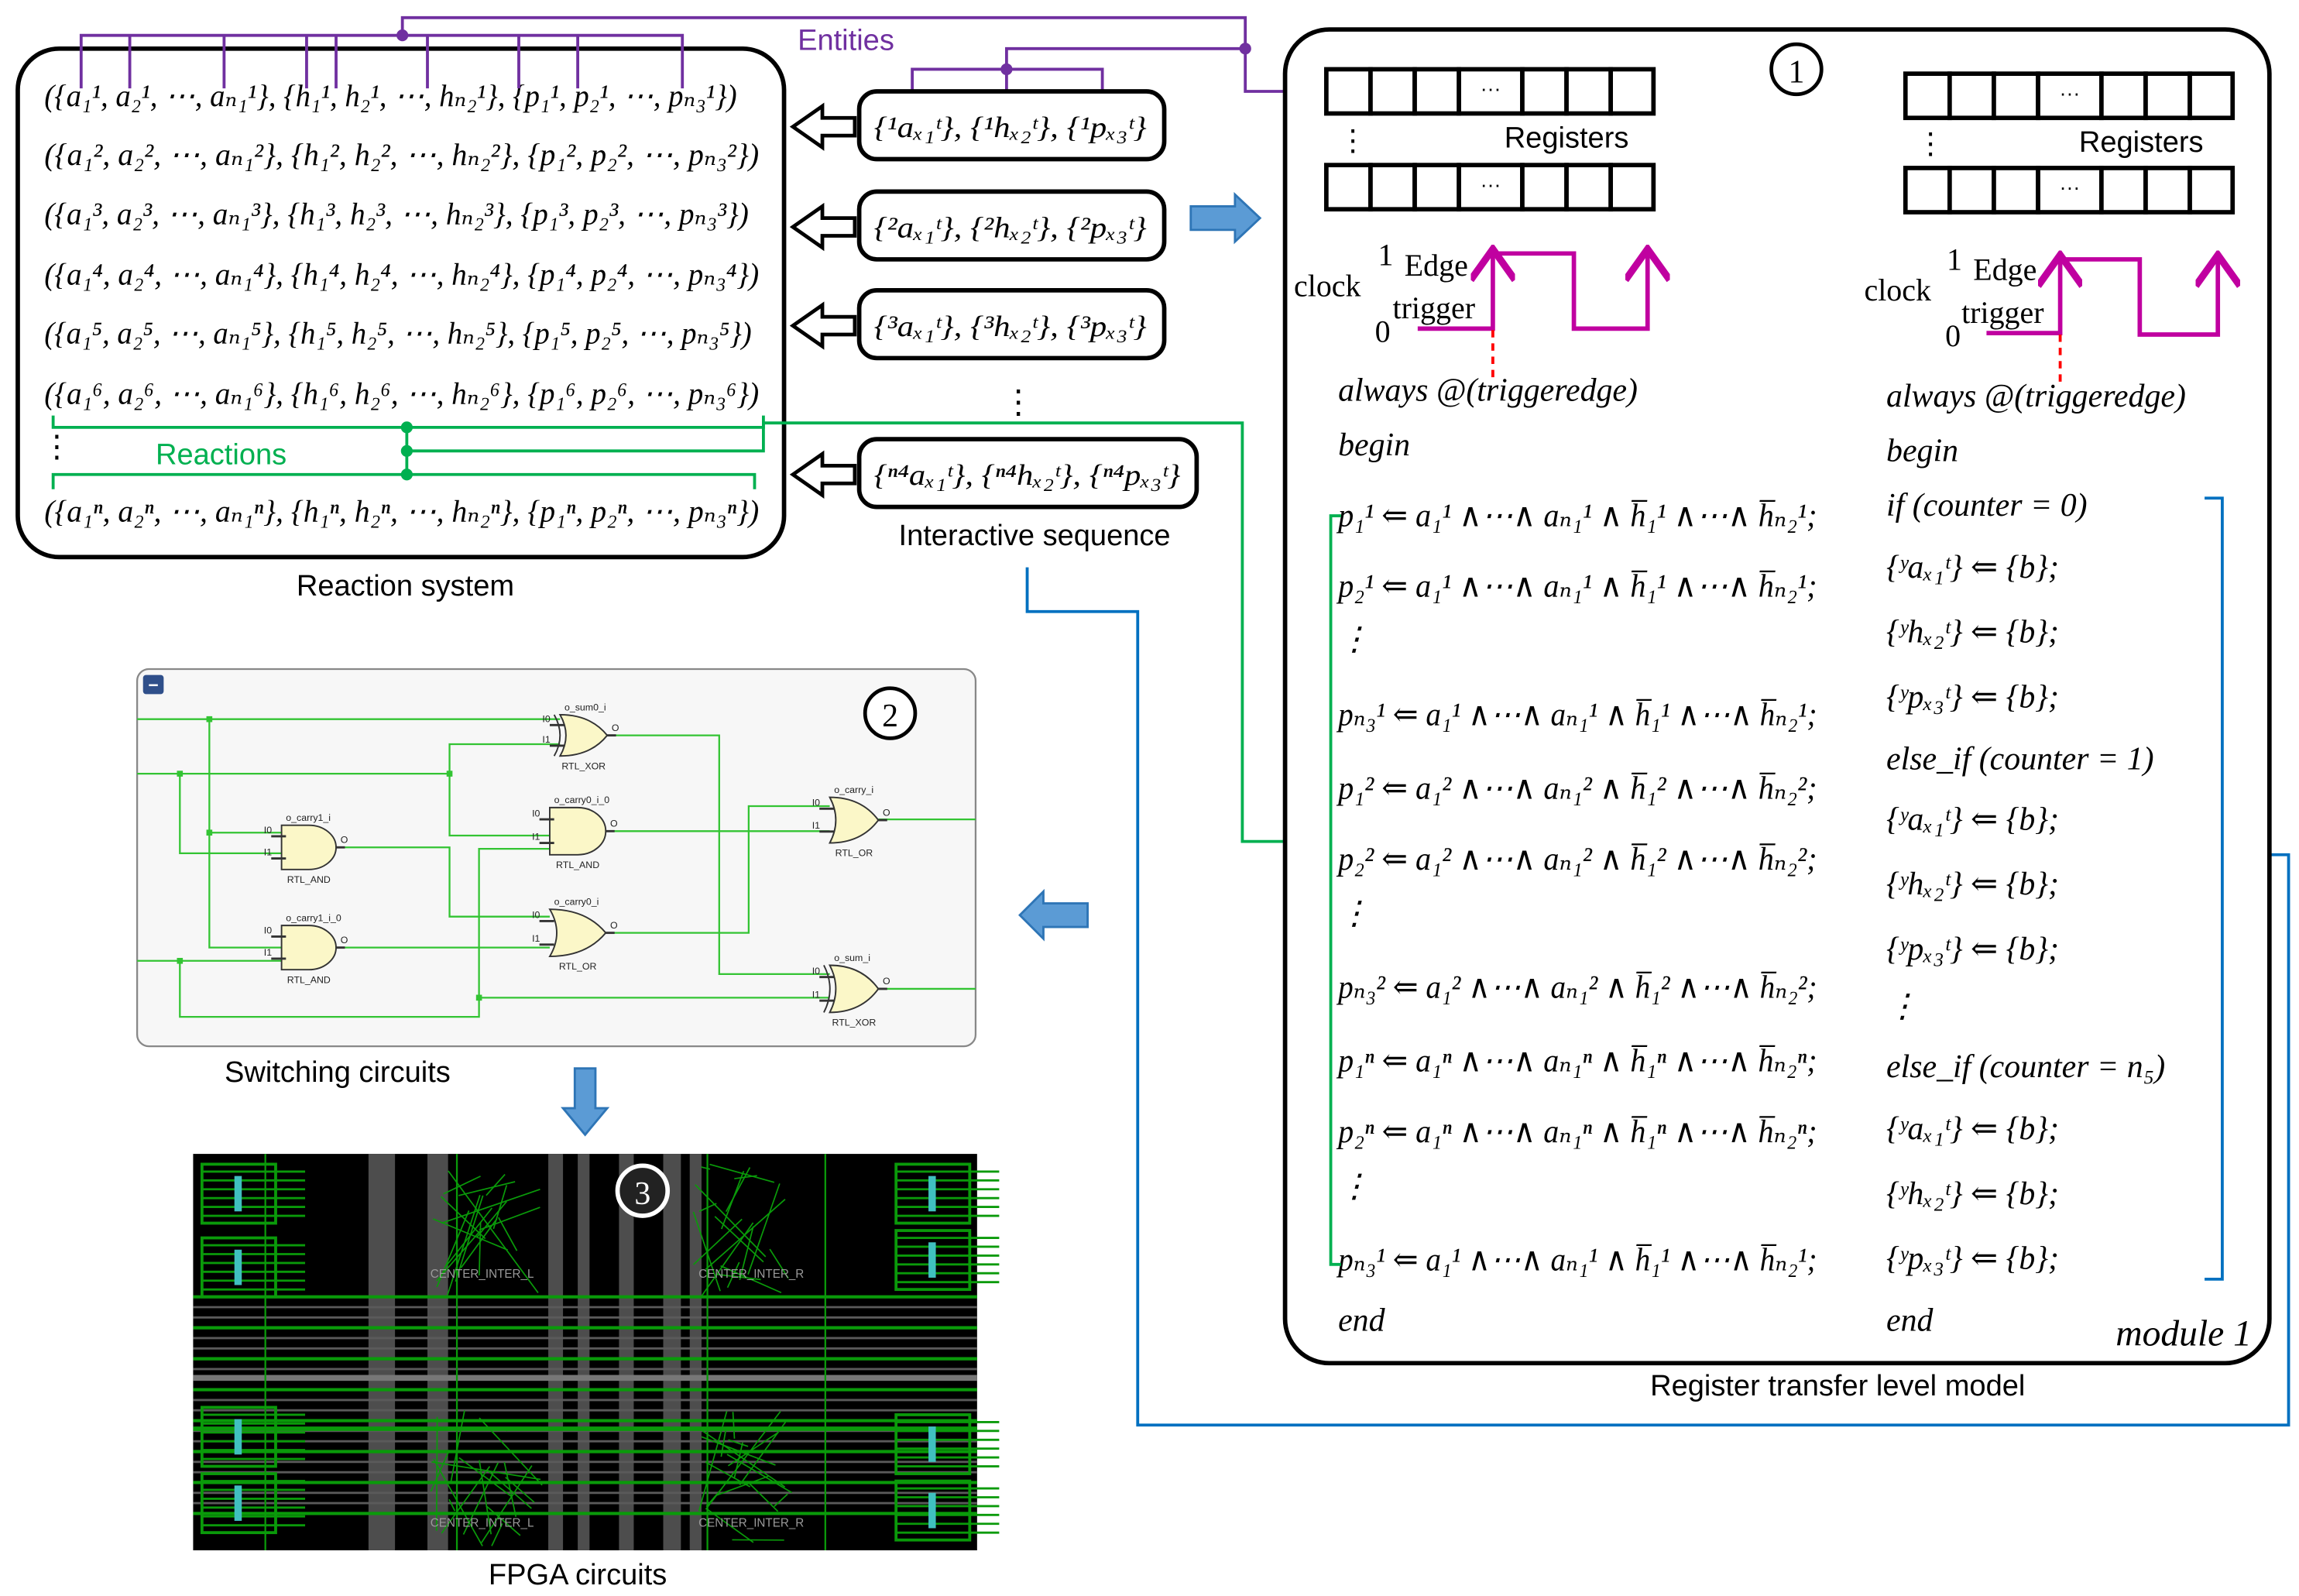 Image resolution: width=2299 pixels, height=1596 pixels. Describe the element at coordinates (1488, 391) in the screenshot. I see `code-keyword: always @(triggeredge)` at that location.